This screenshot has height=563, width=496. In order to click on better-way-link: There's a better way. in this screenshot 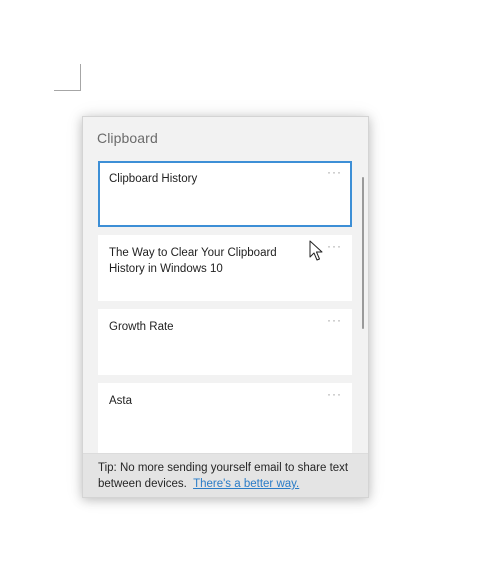, I will do `click(246, 484)`.